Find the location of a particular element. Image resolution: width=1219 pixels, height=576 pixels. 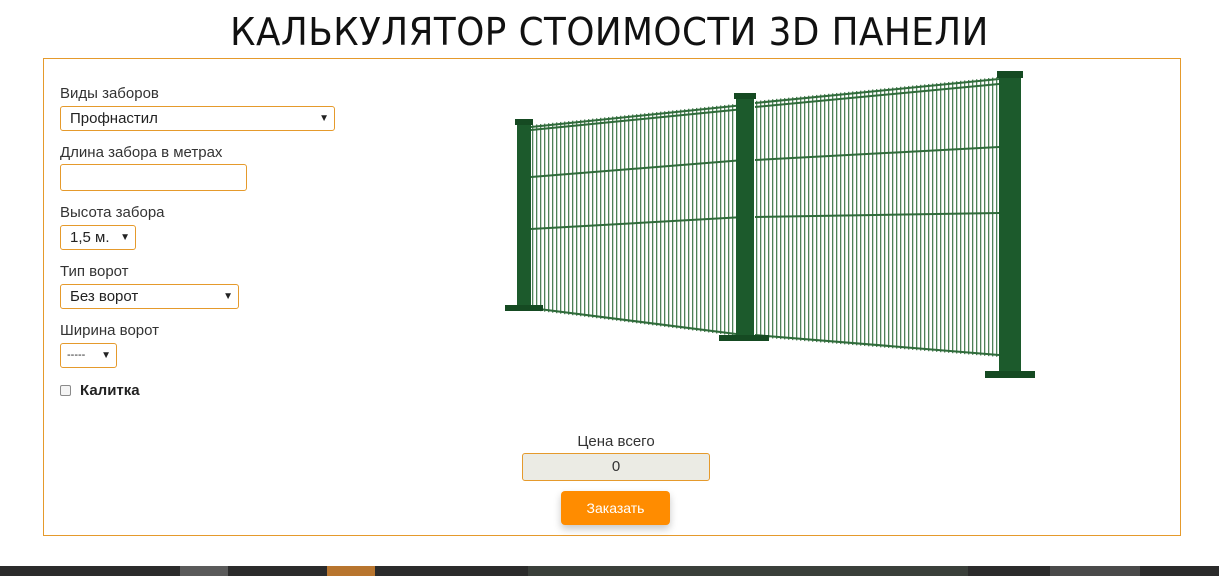

total-price-label: Цена всего is located at coordinates (616, 441).